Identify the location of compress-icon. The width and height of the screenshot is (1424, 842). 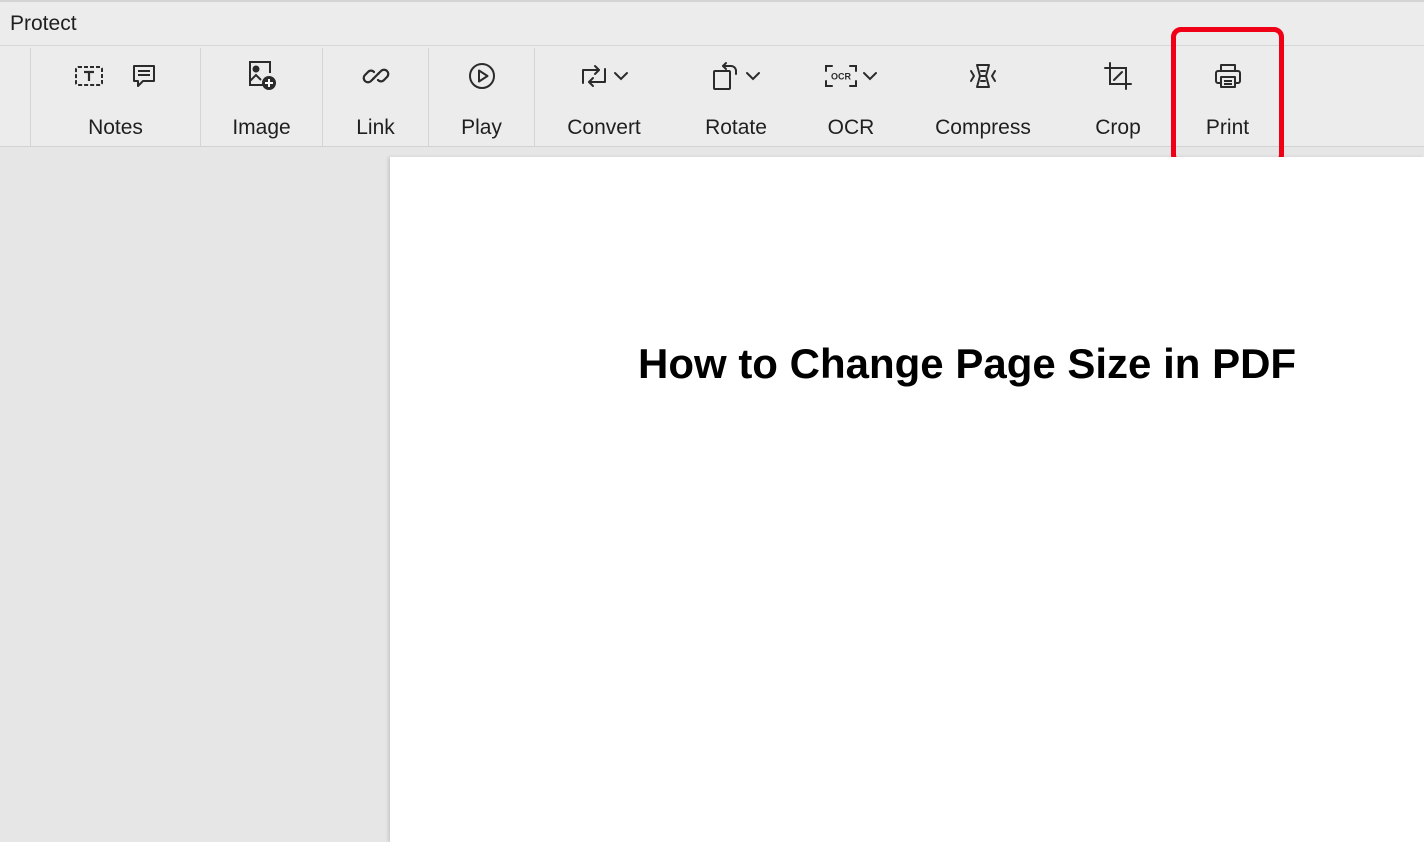
(983, 76).